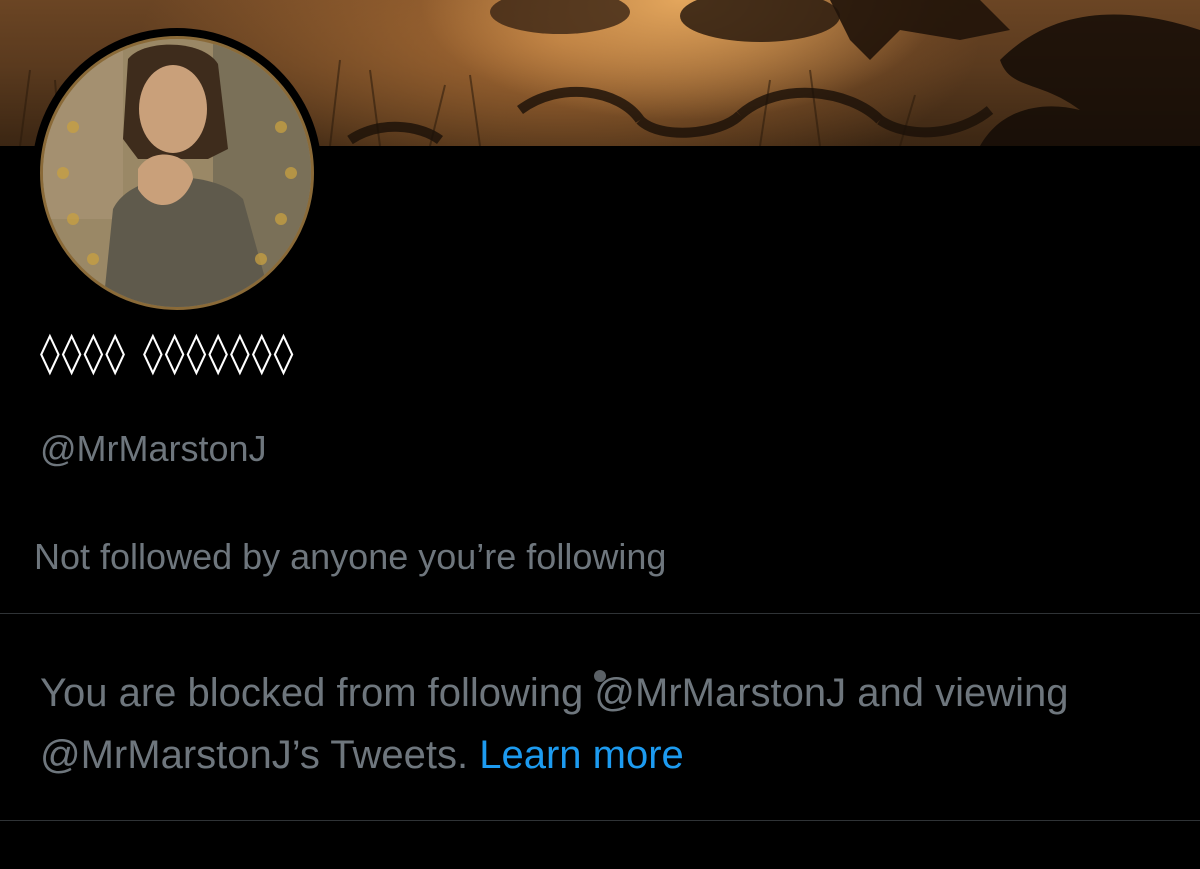 The image size is (1200, 869). What do you see at coordinates (153, 448) in the screenshot?
I see `profile-handle: @MrMarstonJ` at bounding box center [153, 448].